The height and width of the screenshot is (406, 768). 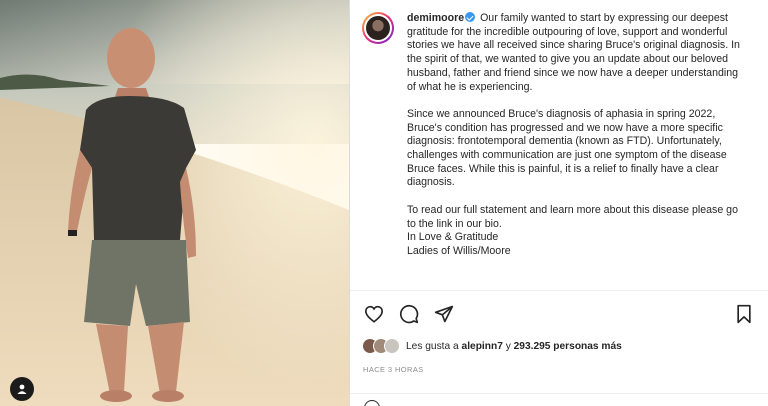 What do you see at coordinates (409, 314) in the screenshot?
I see `comment-icon` at bounding box center [409, 314].